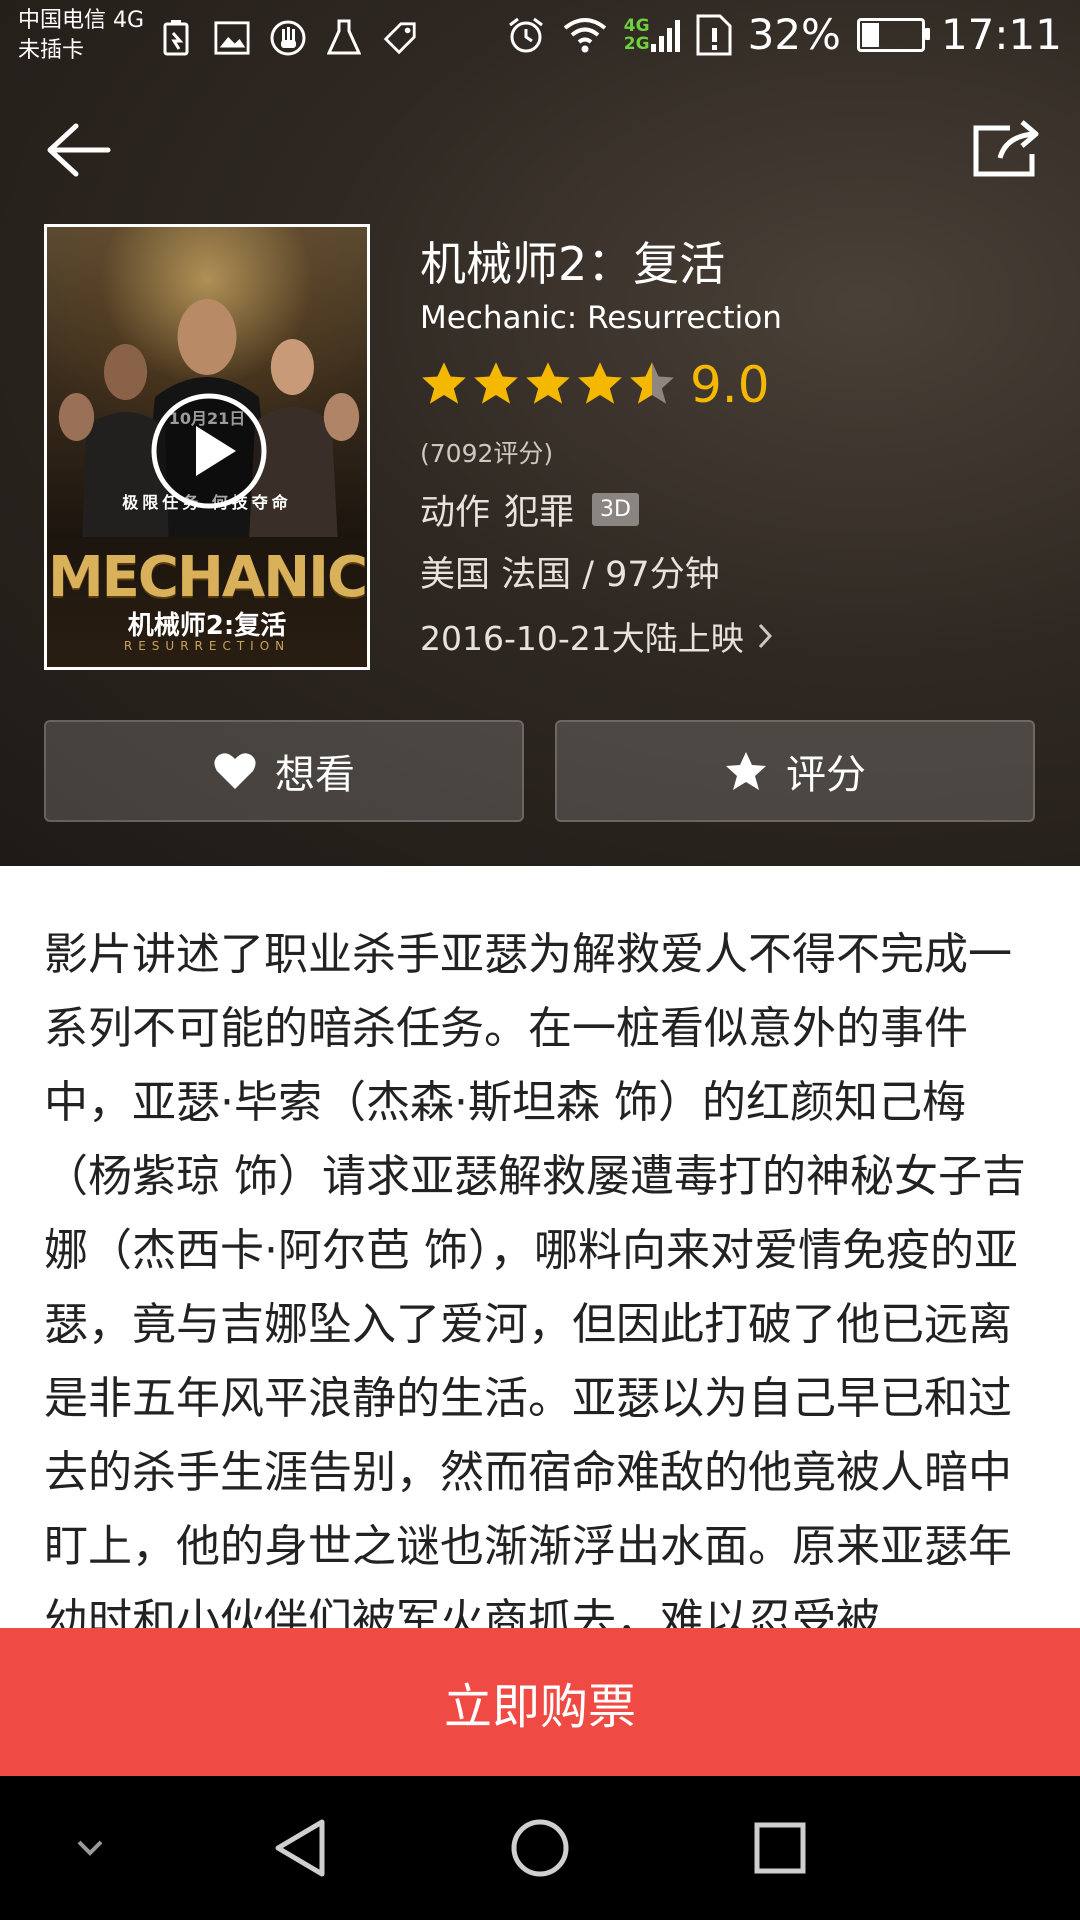 Image resolution: width=1080 pixels, height=1920 pixels. What do you see at coordinates (344, 38) in the screenshot?
I see `flask-icon` at bounding box center [344, 38].